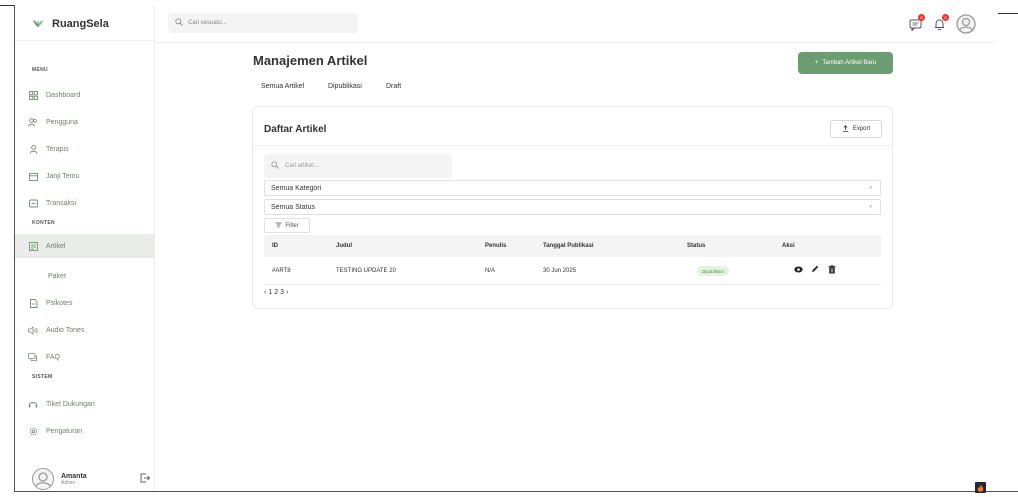 The height and width of the screenshot is (497, 1018). I want to click on add-article-button: + Tambah Artikel Baru, so click(845, 63).